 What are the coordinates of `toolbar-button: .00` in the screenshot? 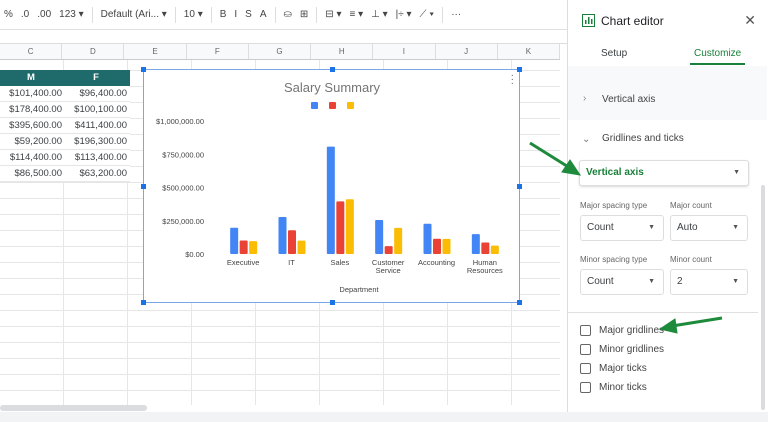 It's located at (44, 14).